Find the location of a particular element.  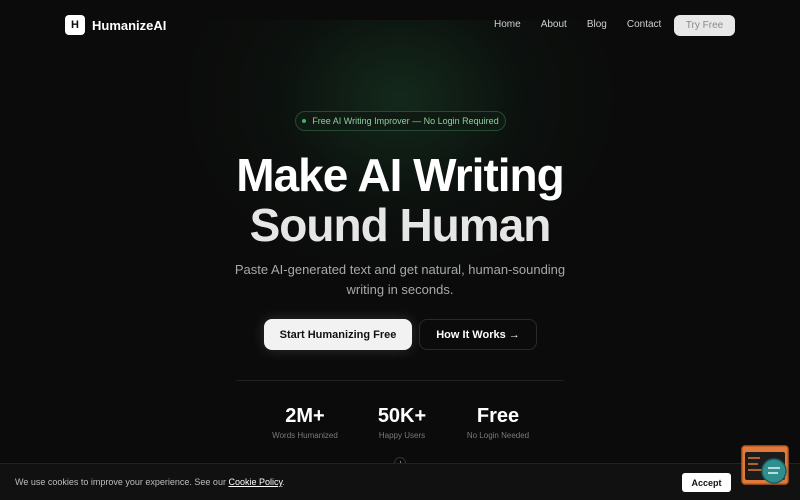

try-free-button: Try Free is located at coordinates (704, 25).